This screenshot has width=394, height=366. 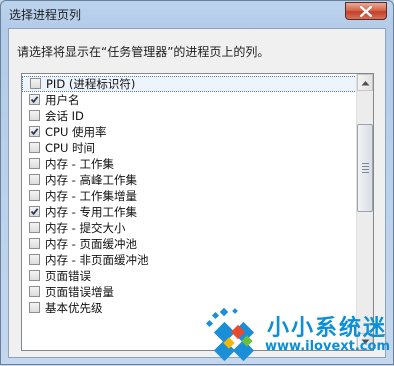 I want to click on column-label: 内存 - 工作集增量, so click(x=91, y=196).